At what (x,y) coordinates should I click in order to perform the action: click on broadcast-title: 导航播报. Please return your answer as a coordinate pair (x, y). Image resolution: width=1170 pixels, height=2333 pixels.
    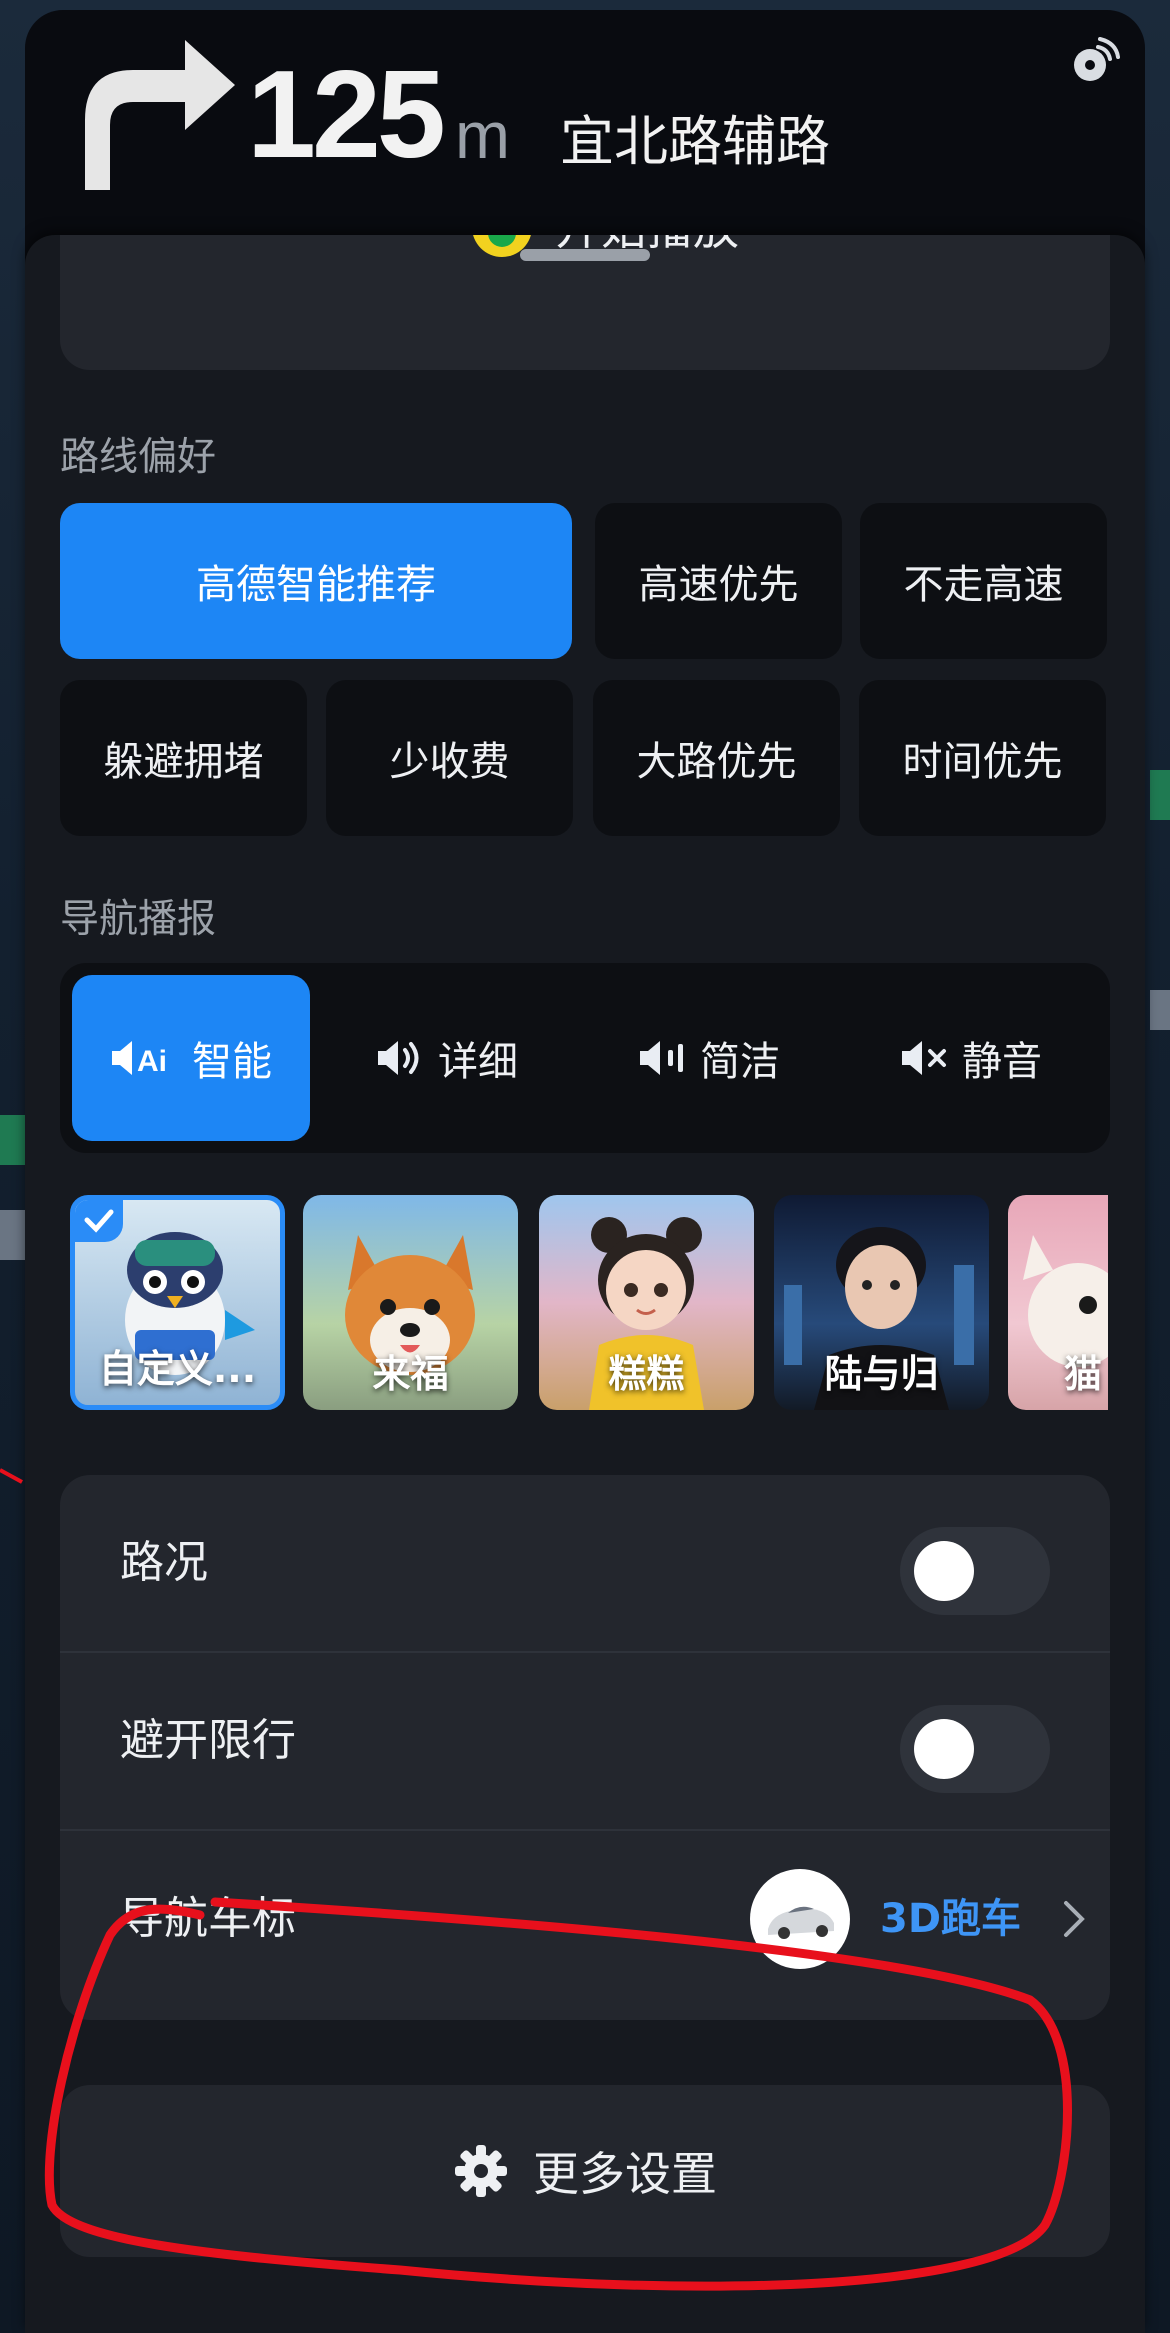
    Looking at the image, I should click on (138, 919).